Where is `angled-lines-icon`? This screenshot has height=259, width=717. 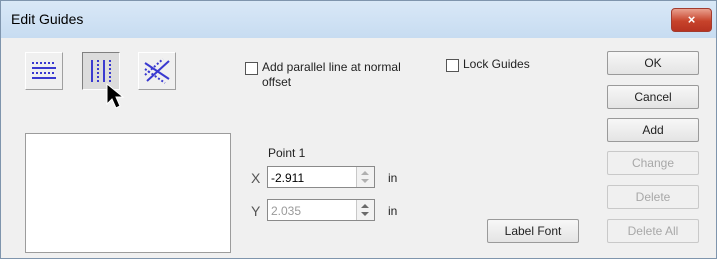
angled-lines-icon is located at coordinates (157, 71).